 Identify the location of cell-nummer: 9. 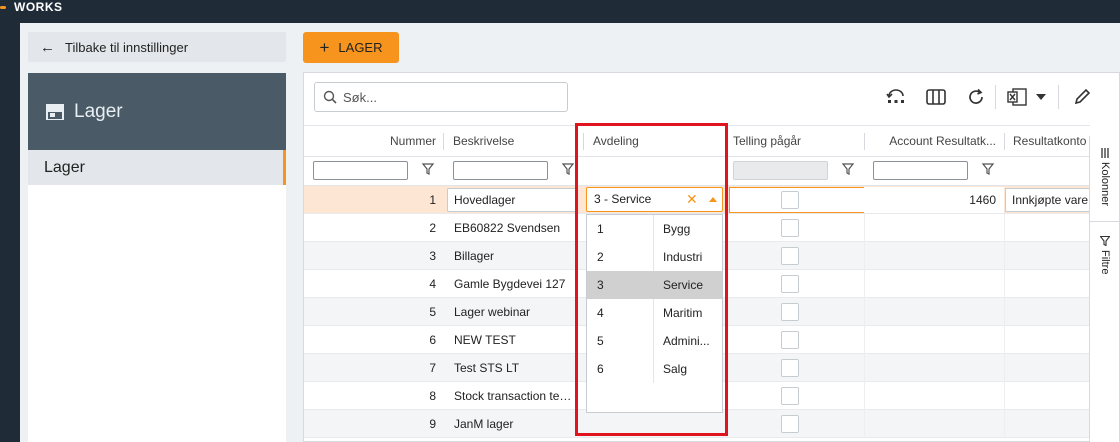
(432, 424).